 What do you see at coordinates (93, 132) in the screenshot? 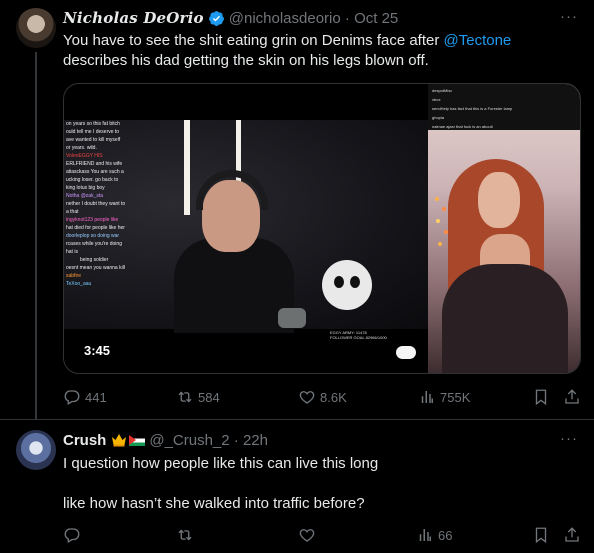
I see `chat-line: ould tell me I deserve to` at bounding box center [93, 132].